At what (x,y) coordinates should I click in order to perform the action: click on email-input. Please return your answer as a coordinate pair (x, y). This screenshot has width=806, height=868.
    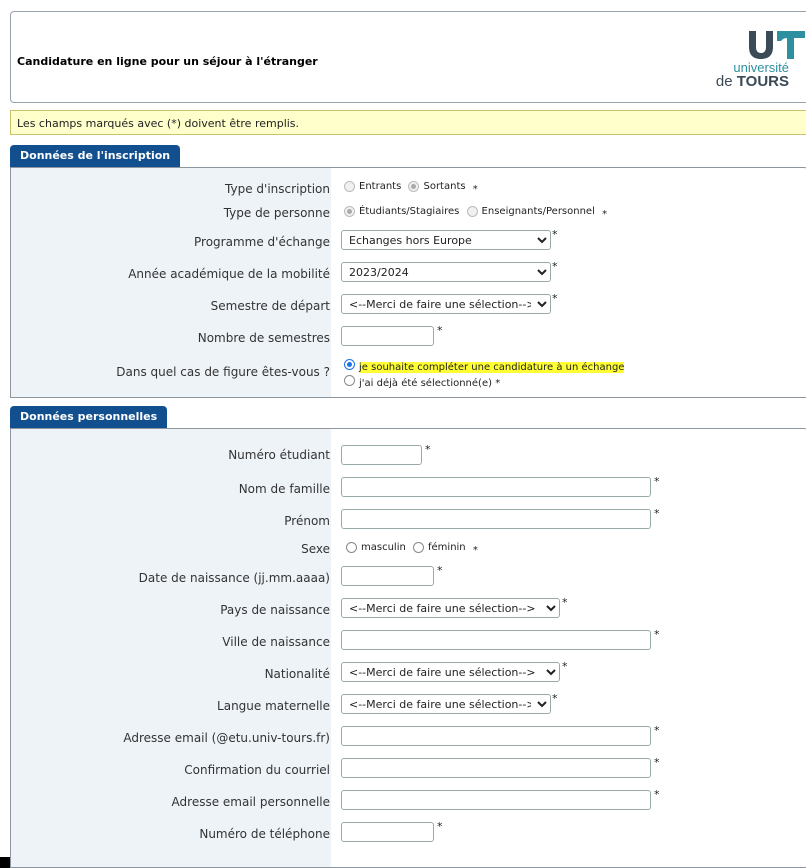
    Looking at the image, I should click on (496, 736).